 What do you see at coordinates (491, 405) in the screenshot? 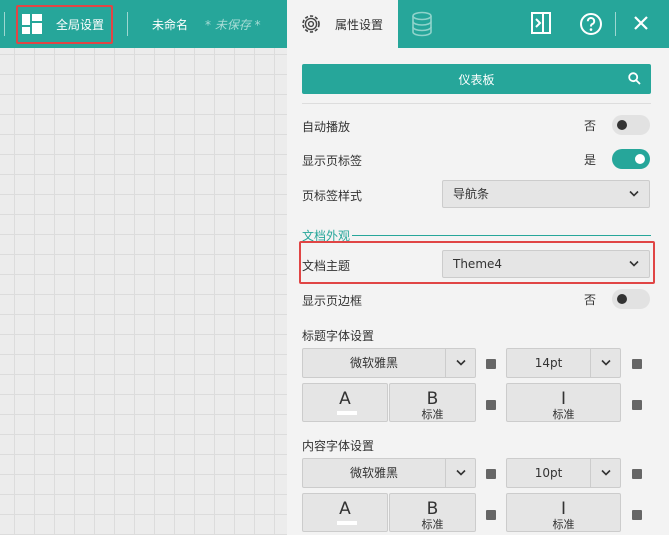
I see `title-font-bold-marker` at bounding box center [491, 405].